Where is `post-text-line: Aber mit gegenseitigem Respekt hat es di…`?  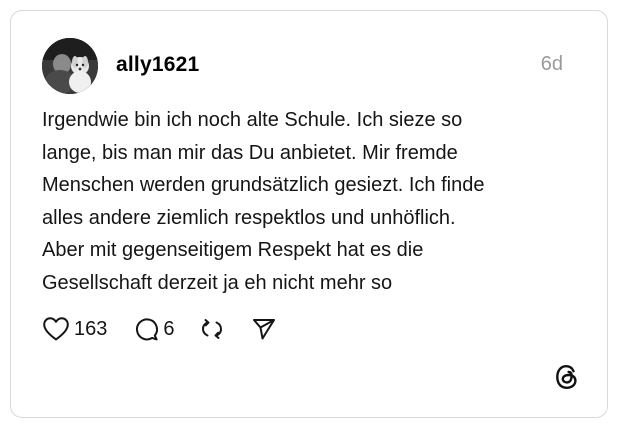 post-text-line: Aber mit gegenseitigem Respekt hat es di… is located at coordinates (233, 250).